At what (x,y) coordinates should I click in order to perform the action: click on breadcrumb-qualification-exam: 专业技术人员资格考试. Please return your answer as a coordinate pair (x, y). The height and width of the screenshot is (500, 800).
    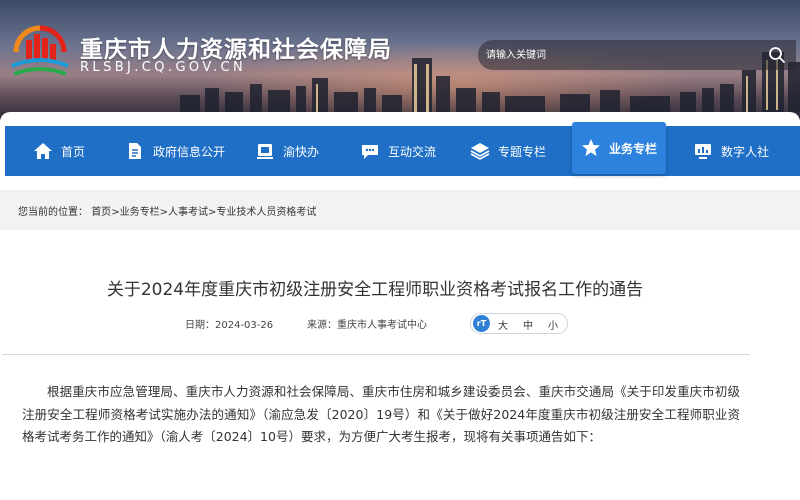
    Looking at the image, I should click on (266, 212).